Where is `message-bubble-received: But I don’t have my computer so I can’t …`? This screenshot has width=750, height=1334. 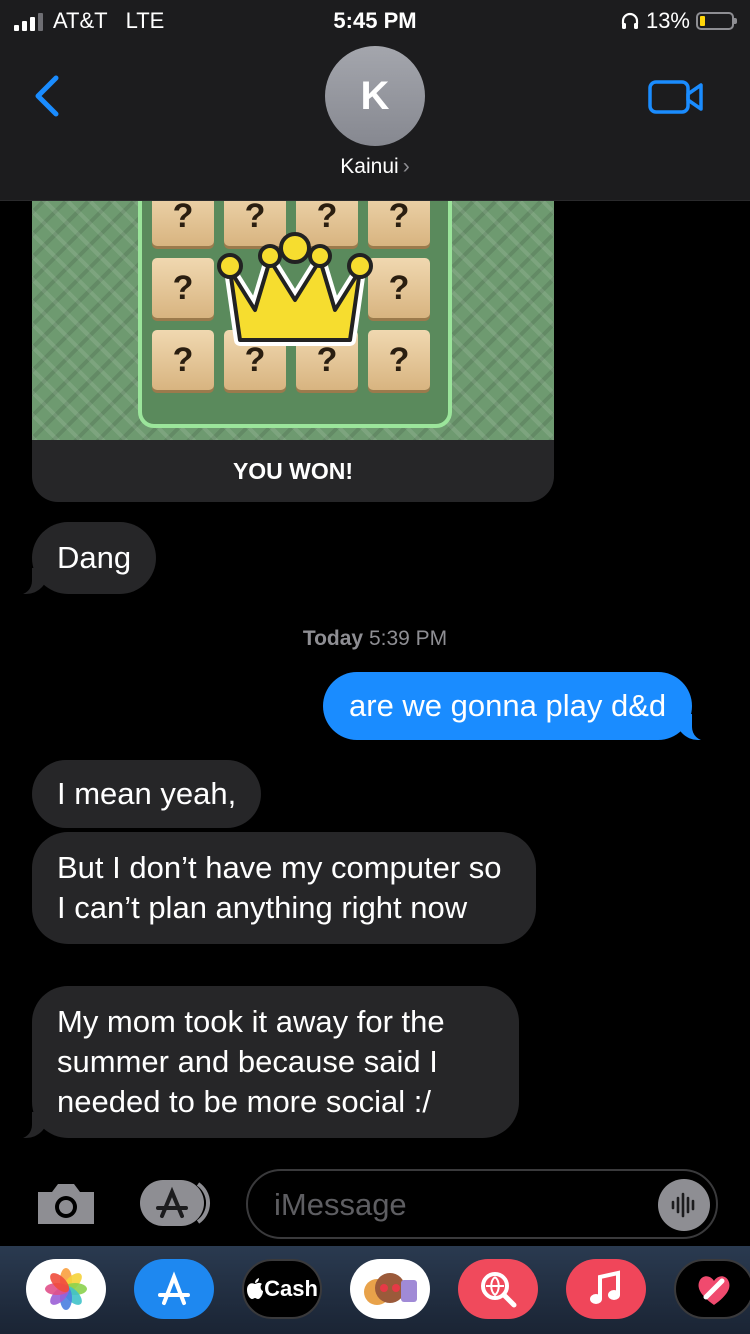
message-bubble-received: But I don’t have my computer so I can’t … is located at coordinates (284, 888).